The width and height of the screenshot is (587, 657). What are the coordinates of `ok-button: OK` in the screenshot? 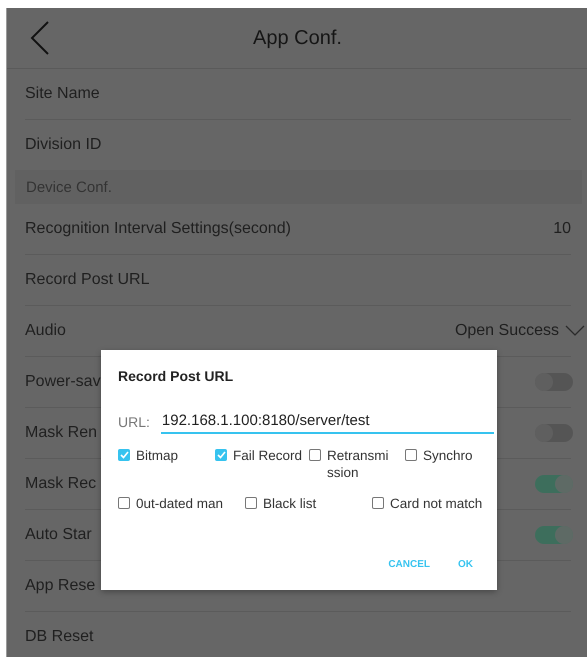 It's located at (465, 564).